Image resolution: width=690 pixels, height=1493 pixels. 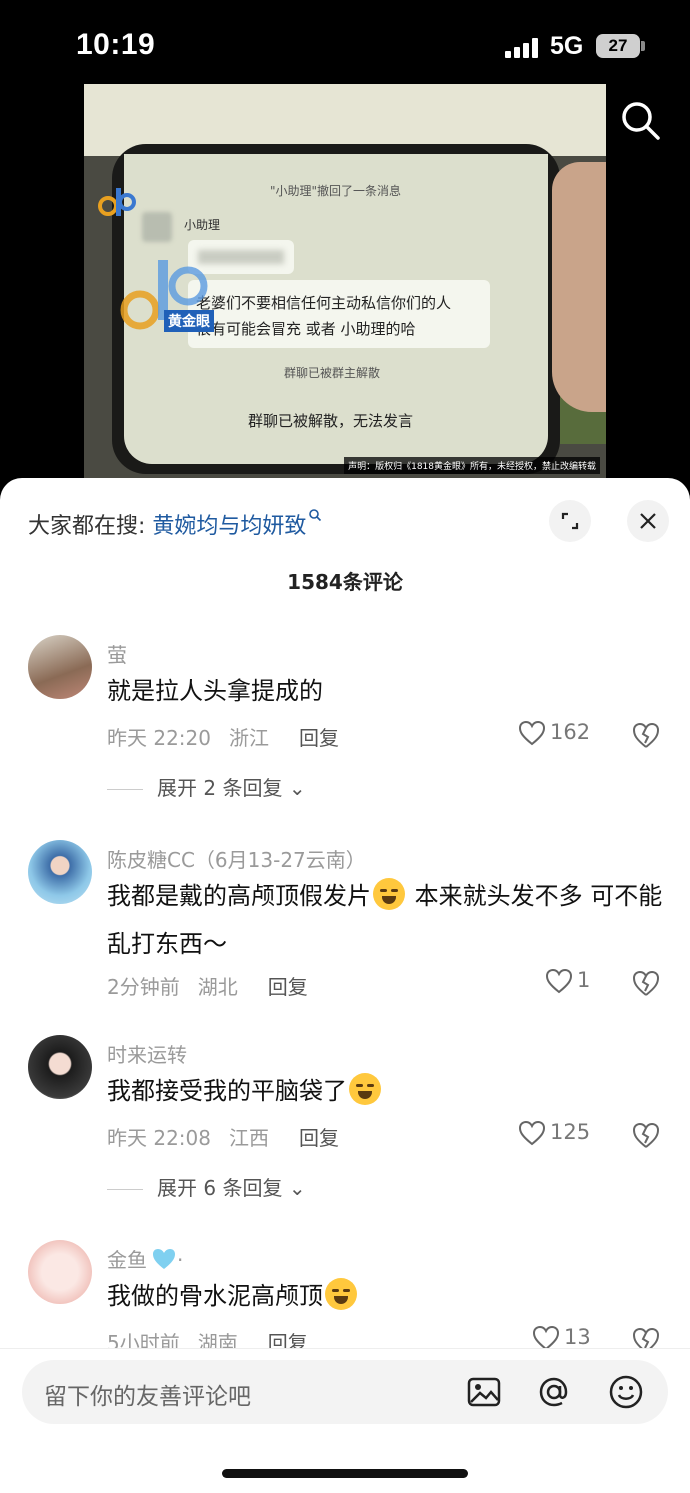 What do you see at coordinates (315, 515) in the screenshot?
I see `keyword-search-icon` at bounding box center [315, 515].